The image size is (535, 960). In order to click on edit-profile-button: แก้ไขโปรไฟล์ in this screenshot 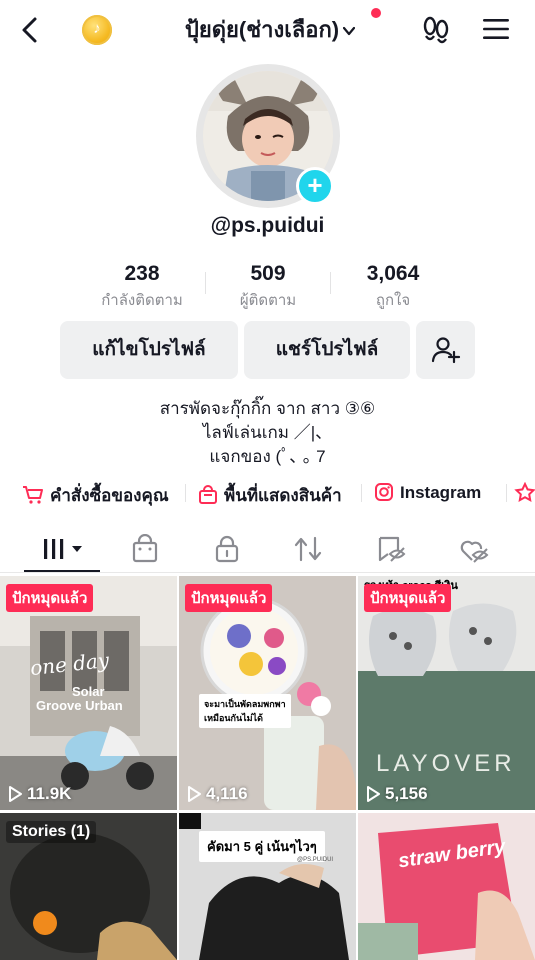, I will do `click(149, 350)`.